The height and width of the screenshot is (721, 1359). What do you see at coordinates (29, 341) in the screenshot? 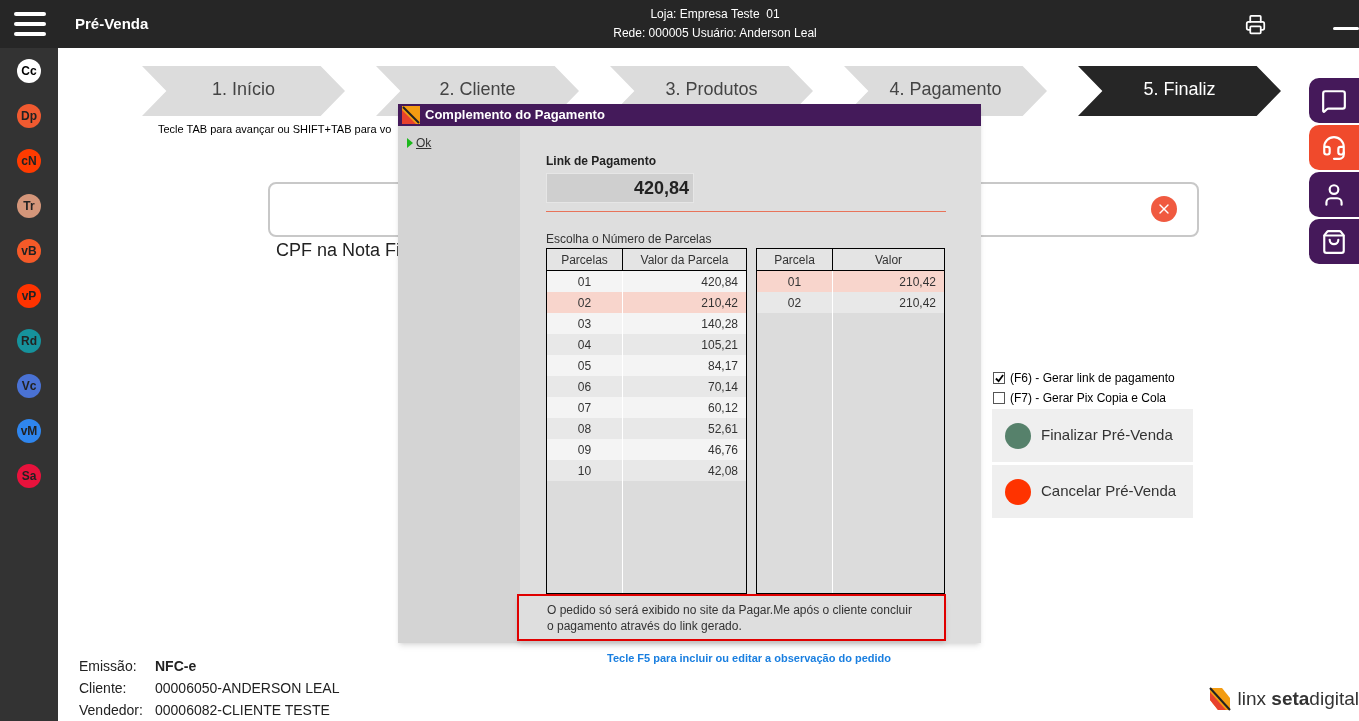
I see `sidebar-item: Rd` at bounding box center [29, 341].